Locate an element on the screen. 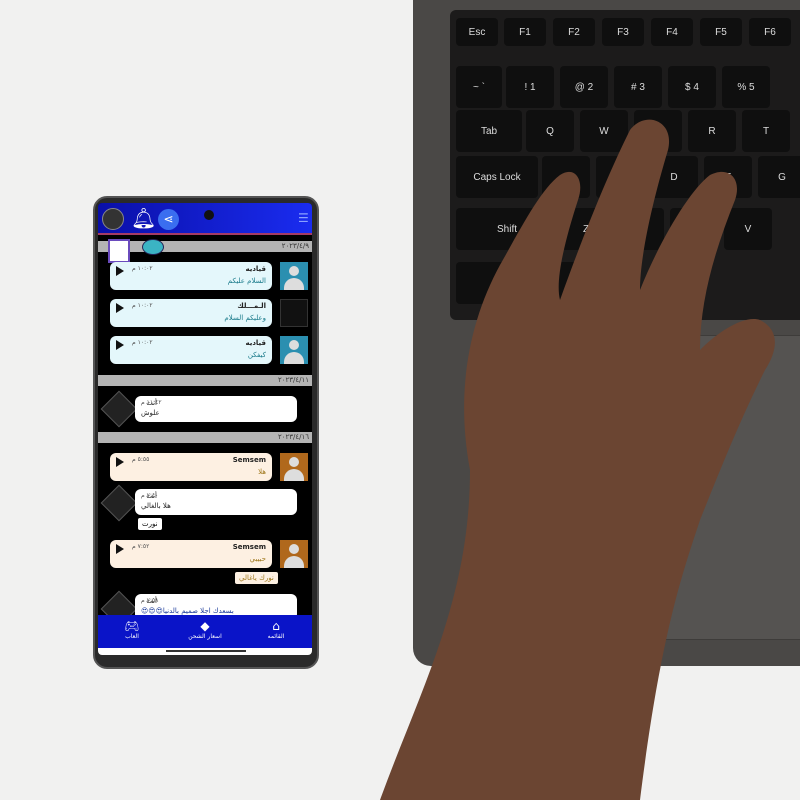 The image size is (800, 800). nav-charge-prices: ◆ اسعار الشحن is located at coordinates (205, 629).